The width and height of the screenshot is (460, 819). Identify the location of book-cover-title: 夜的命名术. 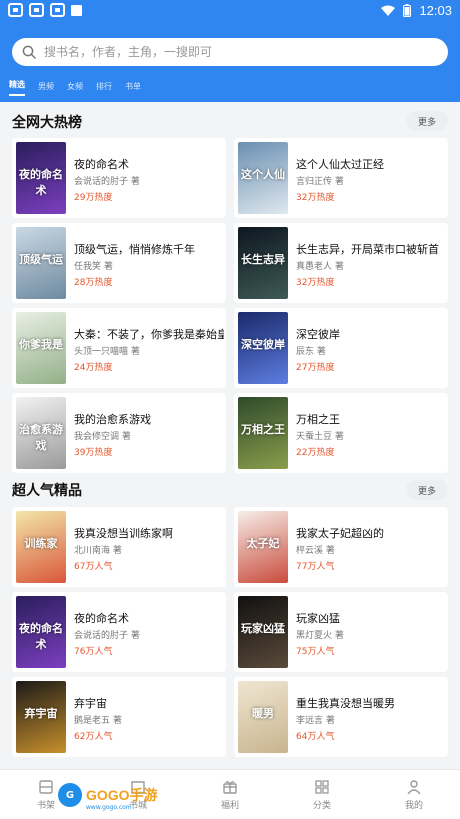
(41, 182).